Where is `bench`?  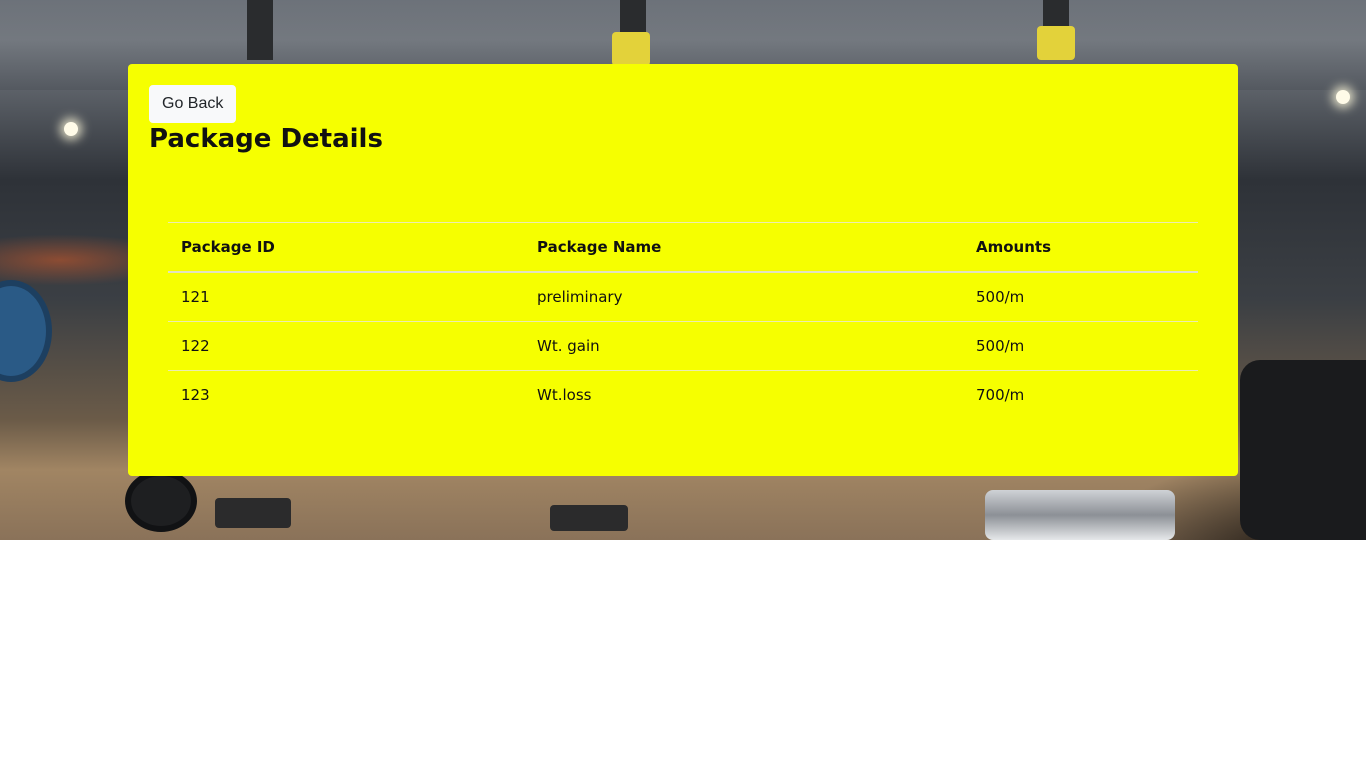
bench is located at coordinates (1303, 450).